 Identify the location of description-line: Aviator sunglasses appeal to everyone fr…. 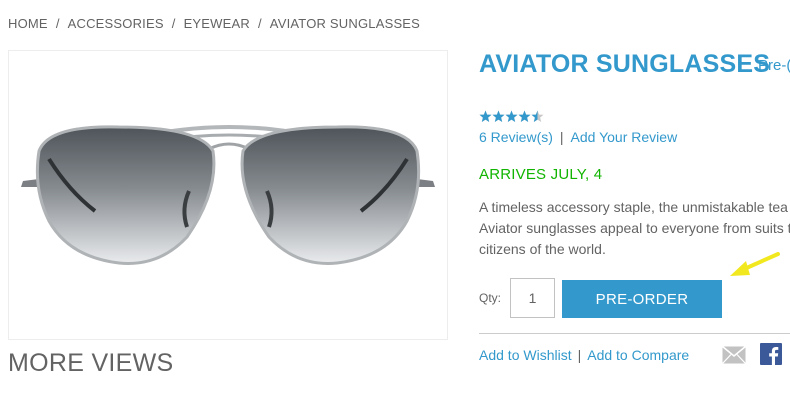
(634, 228).